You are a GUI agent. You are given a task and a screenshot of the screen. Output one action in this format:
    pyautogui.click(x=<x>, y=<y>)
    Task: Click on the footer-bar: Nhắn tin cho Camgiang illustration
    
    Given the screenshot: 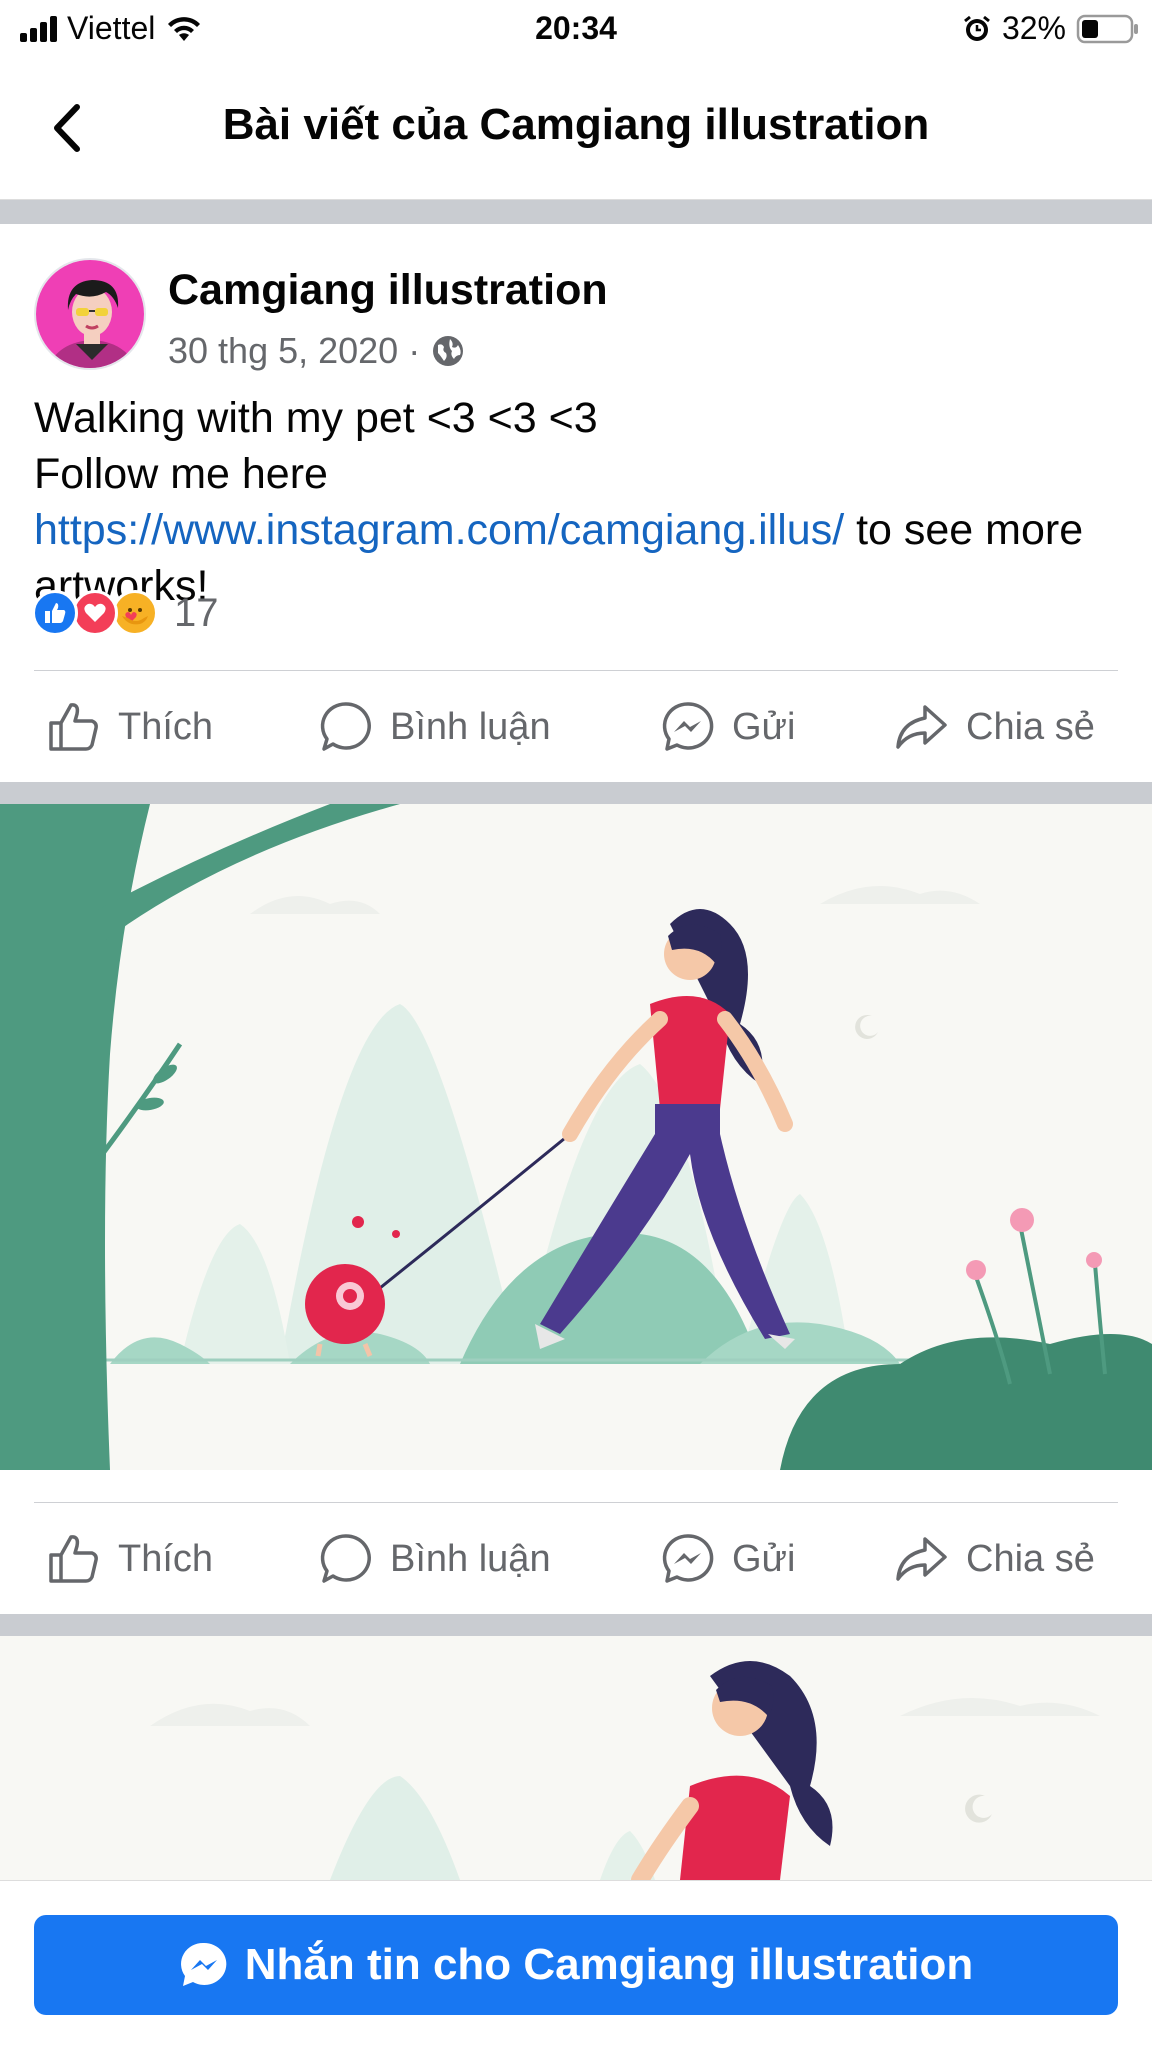 What is the action you would take?
    pyautogui.click(x=576, y=1964)
    